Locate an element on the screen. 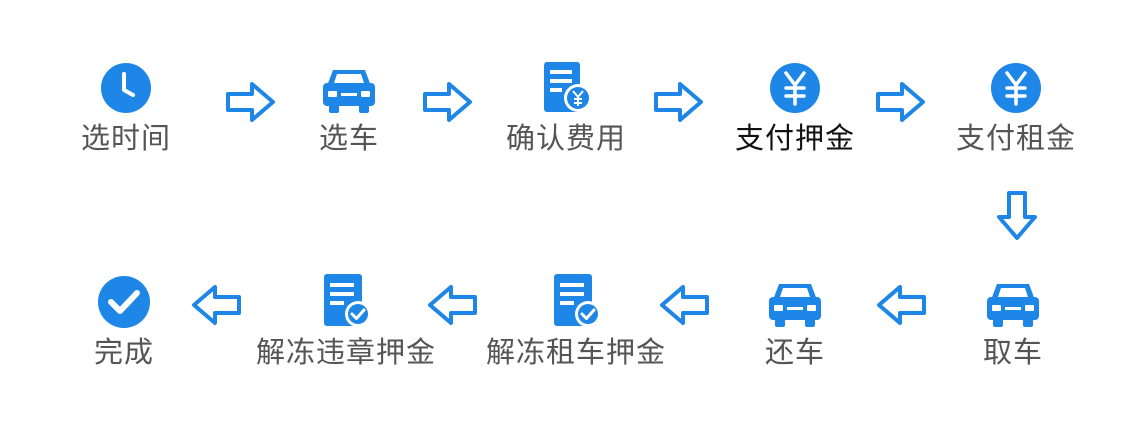  step-unfreeze-rental-deposit: 解冻租车押金 is located at coordinates (576, 321).